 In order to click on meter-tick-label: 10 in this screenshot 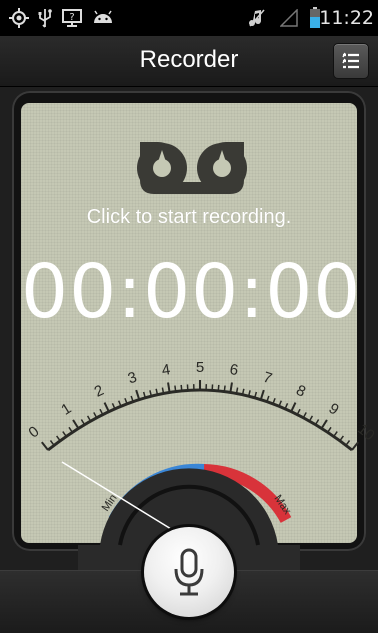, I will do `click(366, 432)`.